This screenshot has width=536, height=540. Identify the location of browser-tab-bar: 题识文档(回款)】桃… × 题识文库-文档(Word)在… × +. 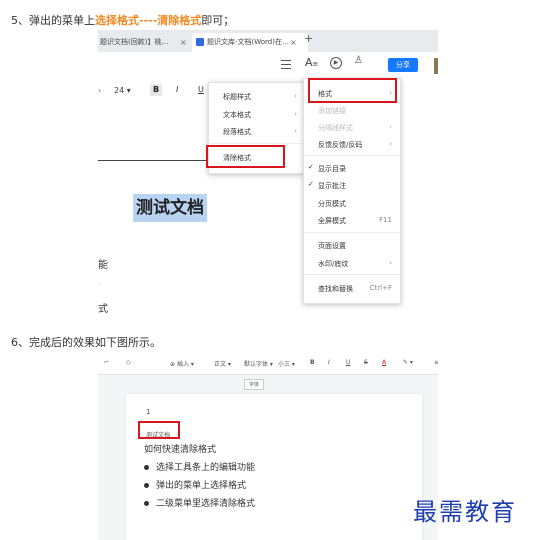
(268, 41).